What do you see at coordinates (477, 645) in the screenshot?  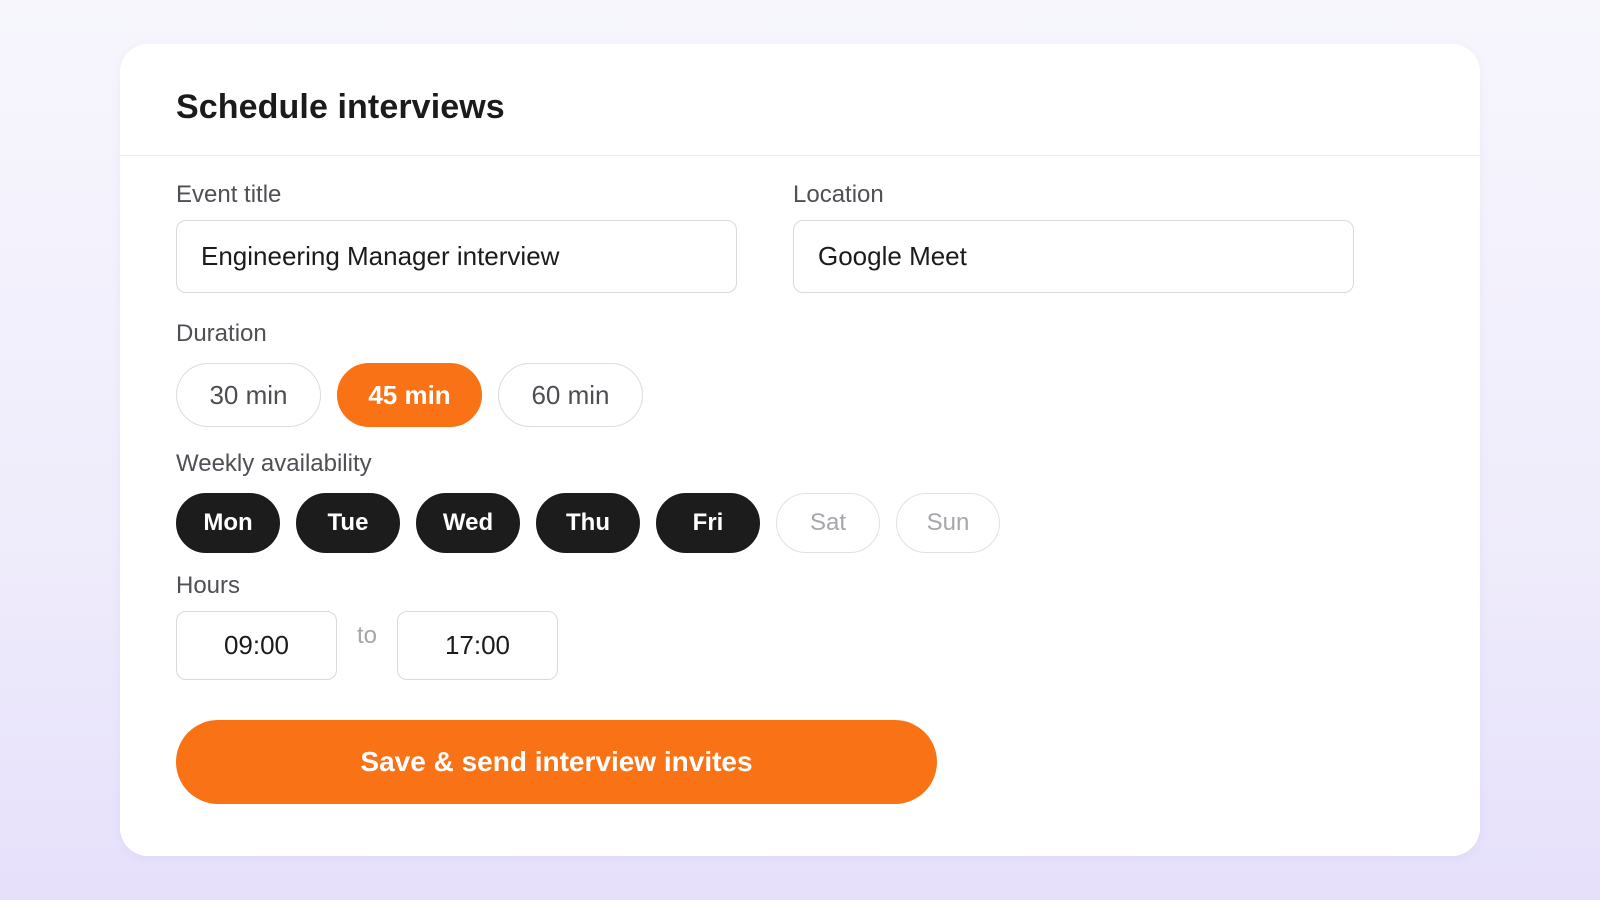 I see `end-time-input: 17:00` at bounding box center [477, 645].